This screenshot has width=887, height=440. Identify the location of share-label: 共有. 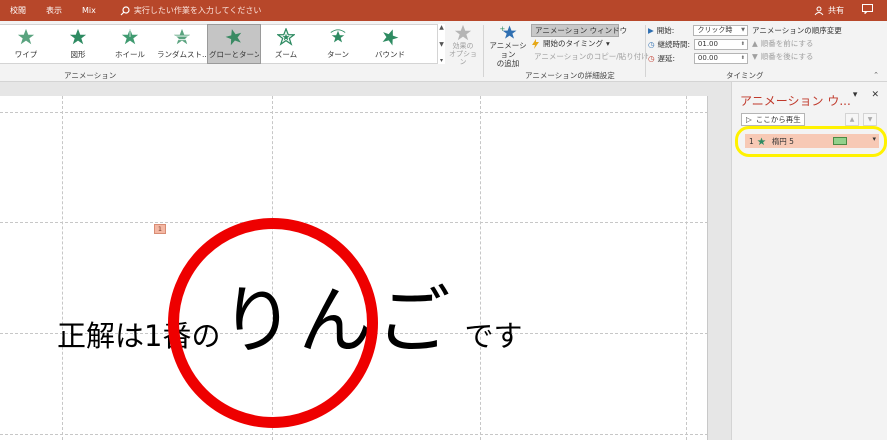
(836, 10).